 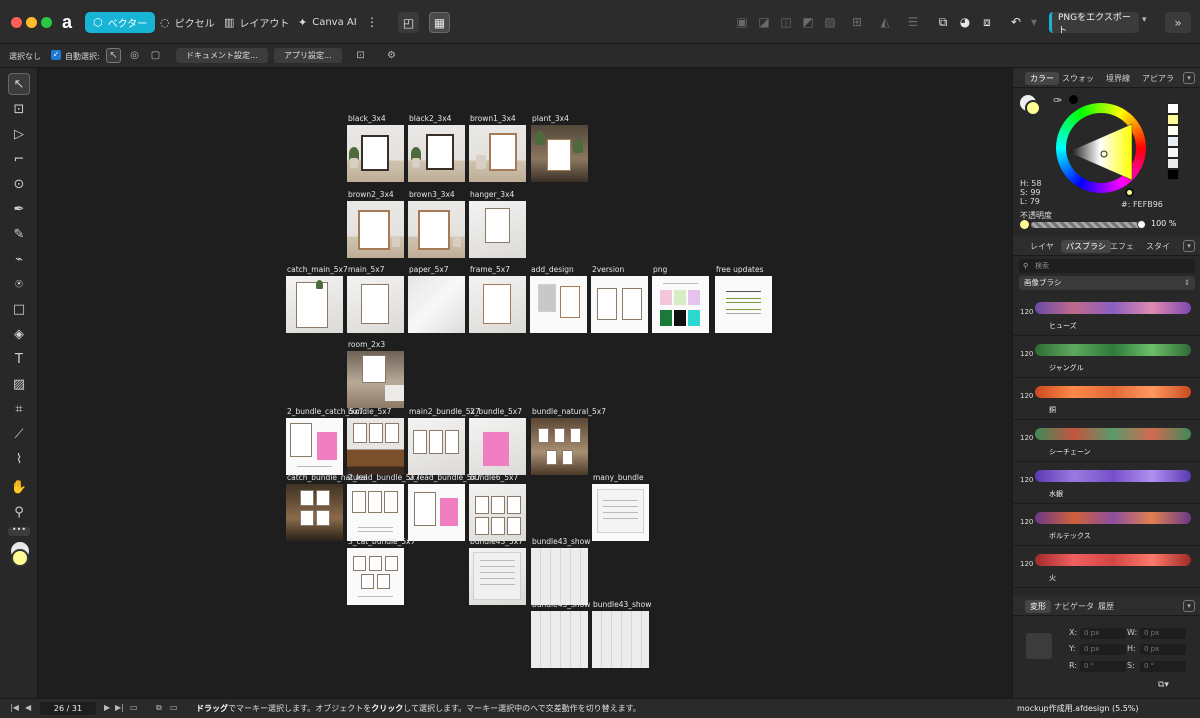 I want to click on persona-layout: ▥ レイアウト, so click(x=256, y=22).